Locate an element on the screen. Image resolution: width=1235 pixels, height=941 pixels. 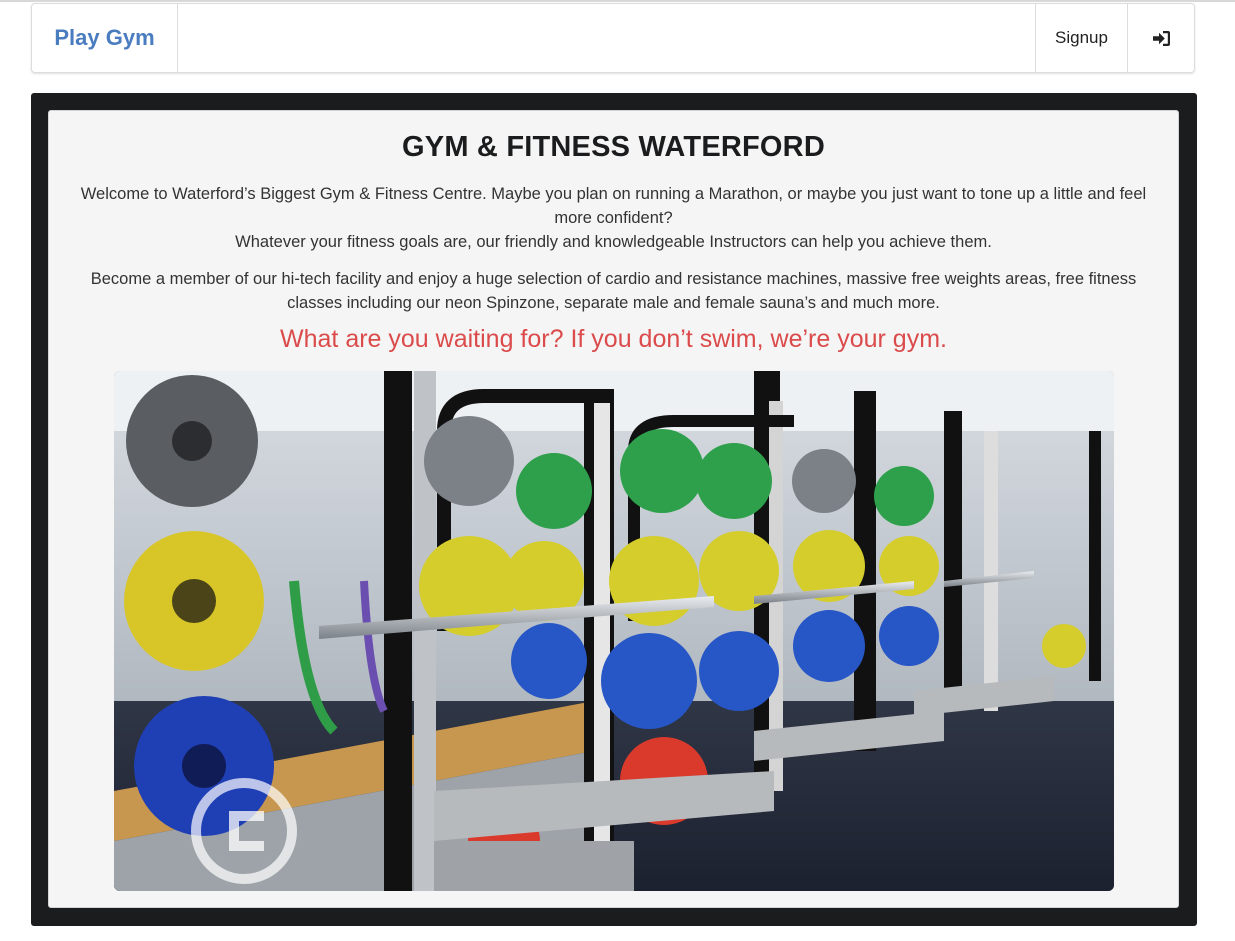
signup-link: Signup is located at coordinates (1081, 38).